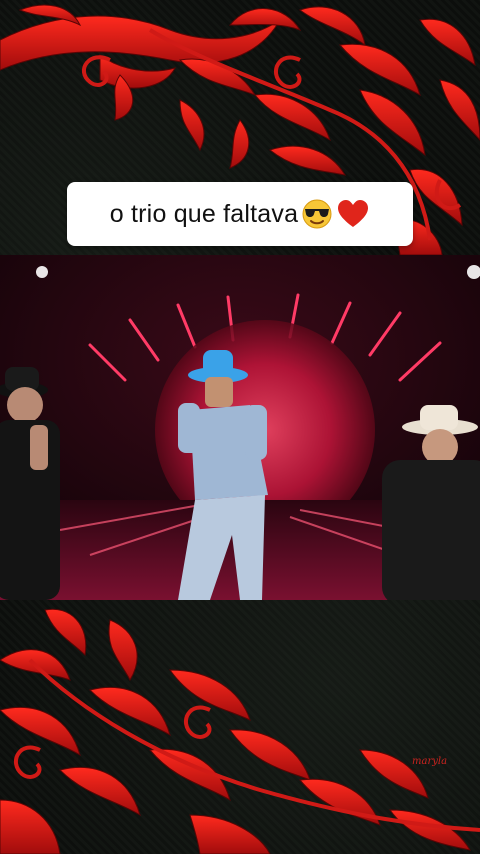 This screenshot has width=480, height=854. I want to click on caption-box: o trio que faltava, so click(240, 214).